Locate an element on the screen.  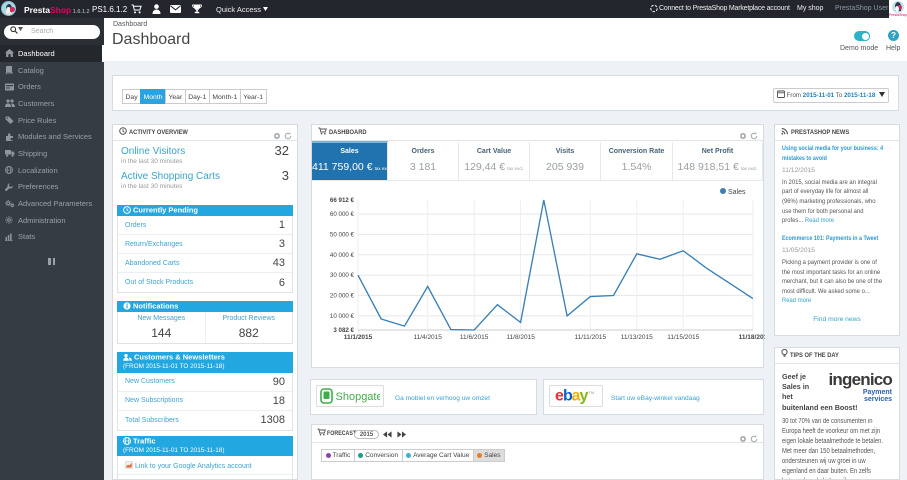
svg-text: Sales is located at coordinates (737, 192).